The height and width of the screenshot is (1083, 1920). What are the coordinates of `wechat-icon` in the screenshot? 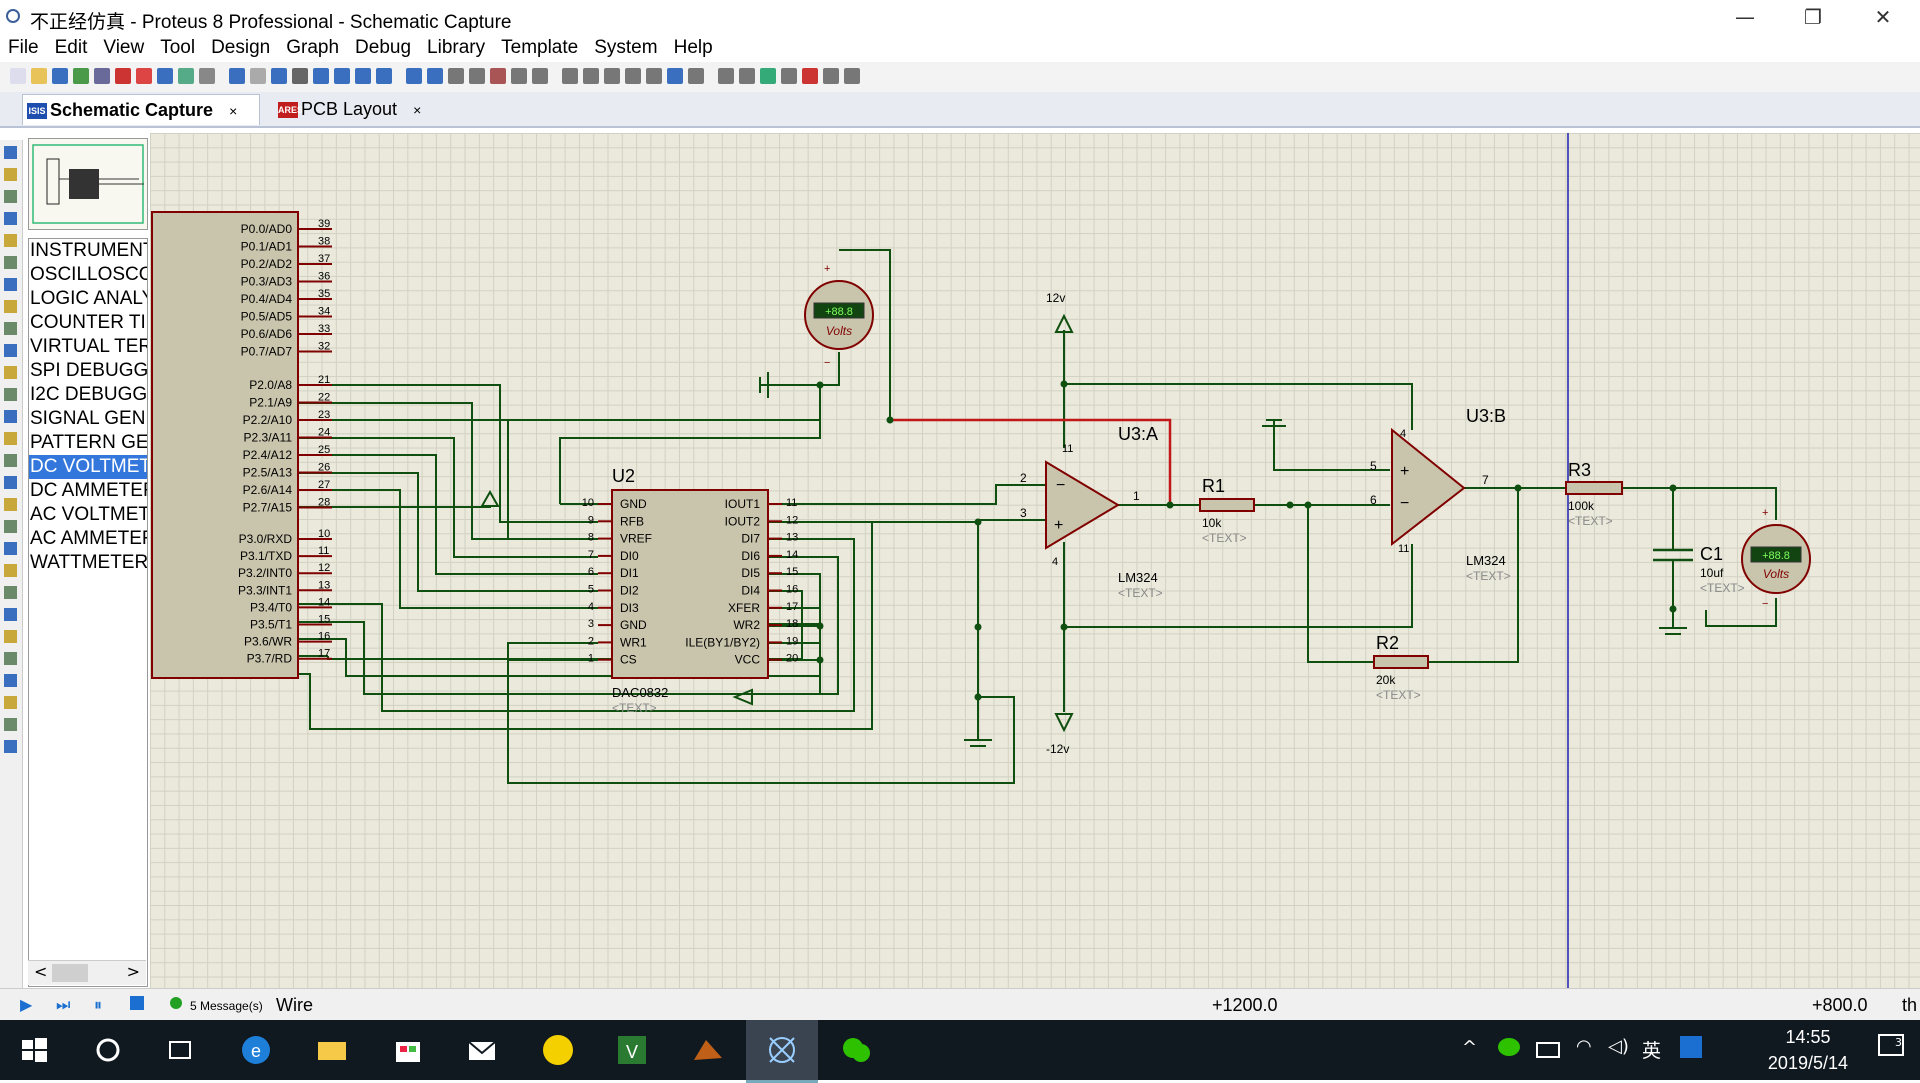 It's located at (856, 1050).